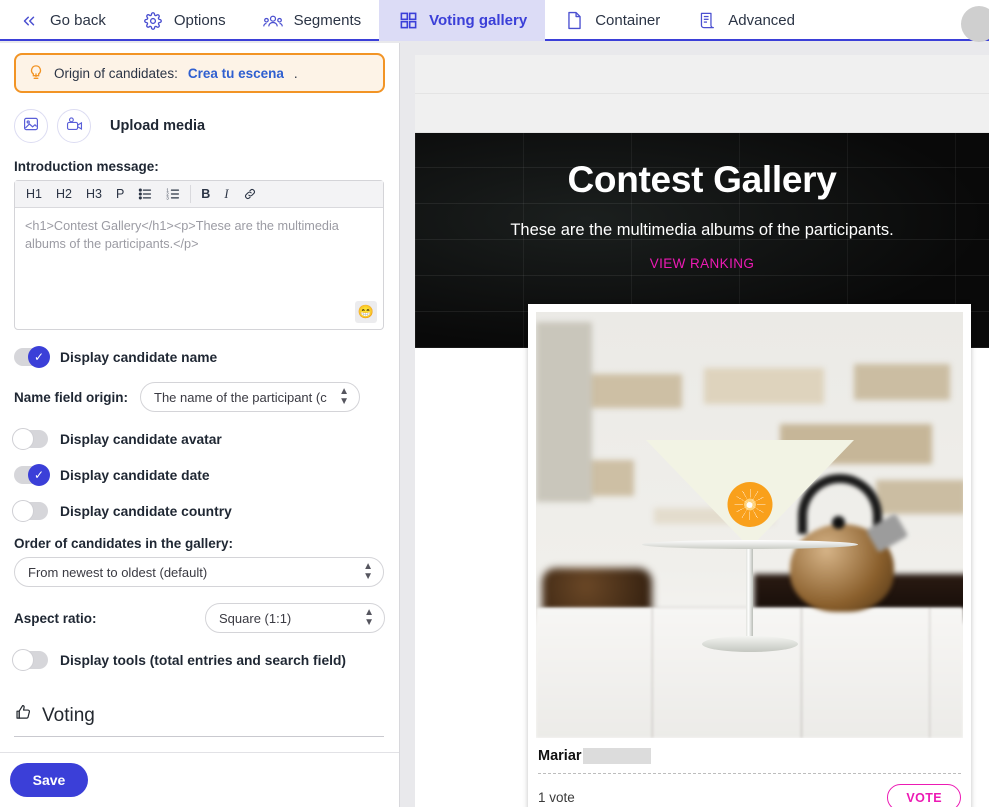 This screenshot has height=807, width=989. Describe the element at coordinates (173, 194) in the screenshot. I see `numbered-list-icon: 123` at that location.